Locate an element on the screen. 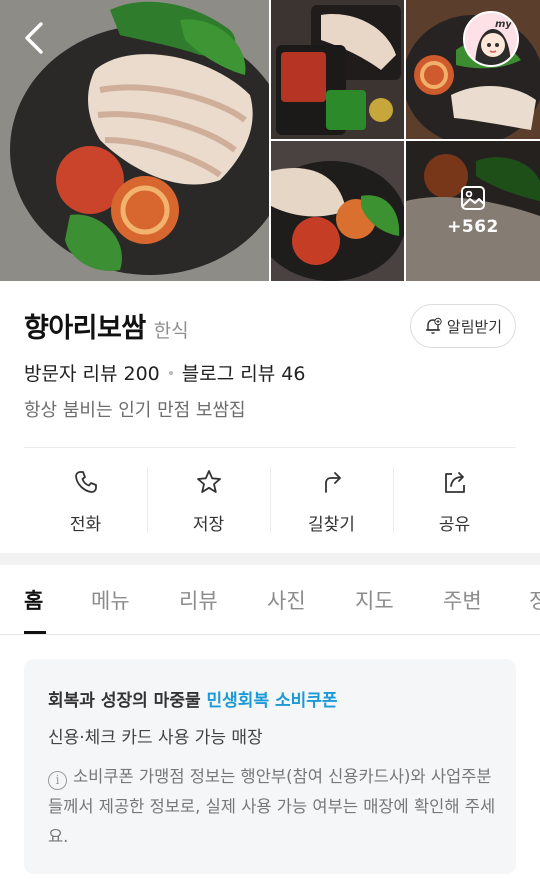 This screenshot has width=540, height=879. avatar-label: my is located at coordinates (503, 24).